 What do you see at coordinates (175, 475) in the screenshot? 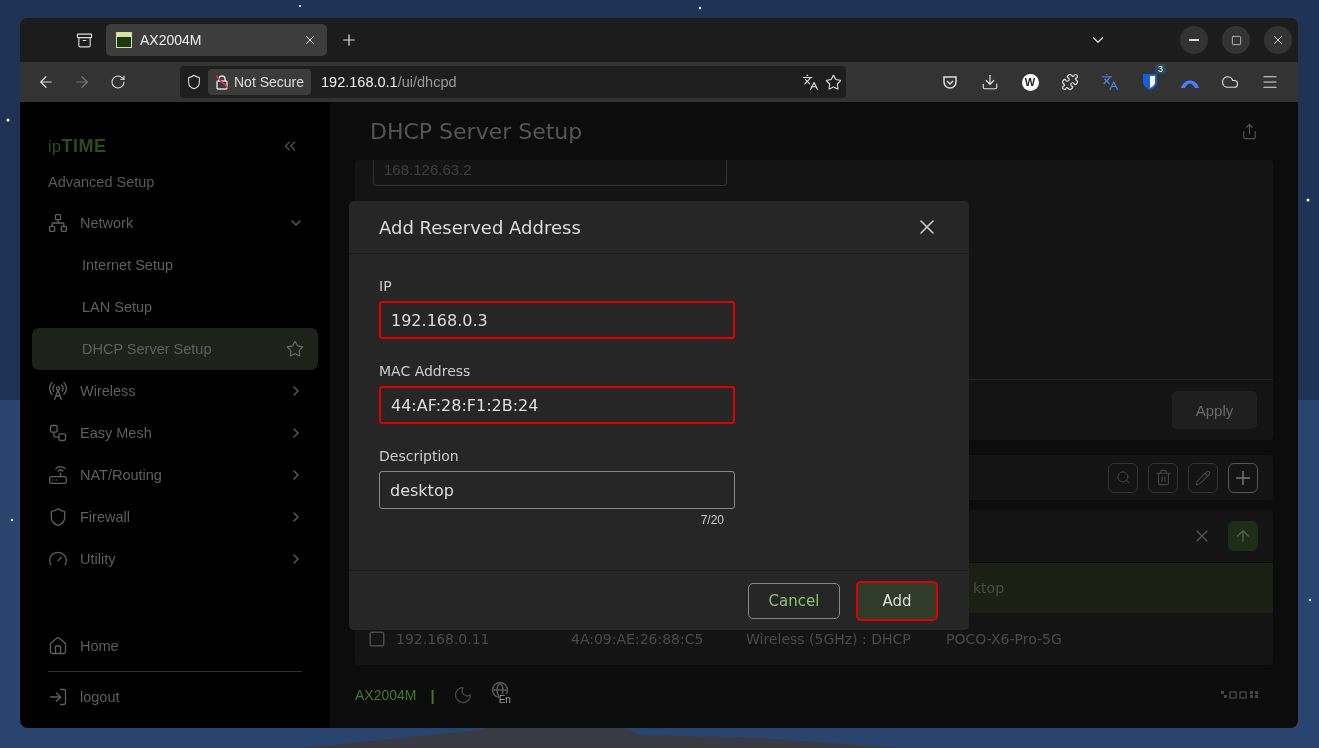
I see `sidebar-item: NAT/Routing` at bounding box center [175, 475].